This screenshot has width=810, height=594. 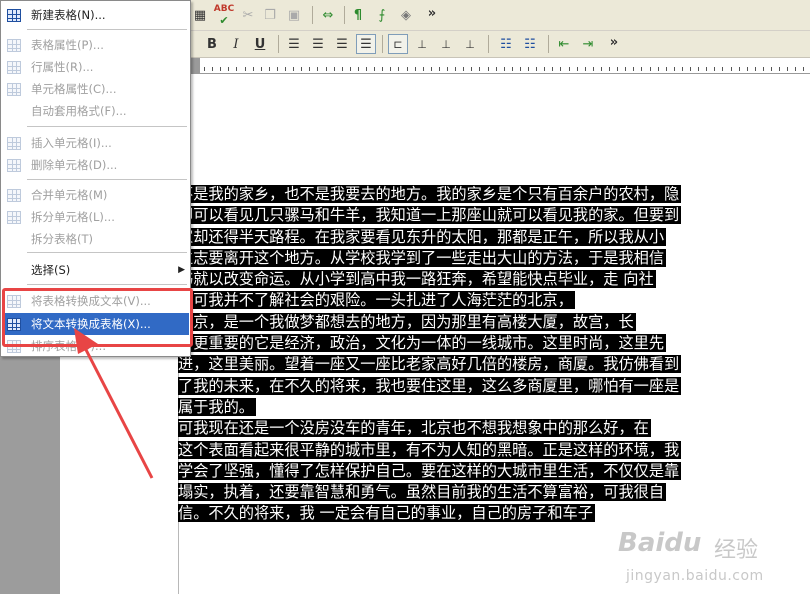 What do you see at coordinates (366, 44) in the screenshot?
I see `justify-icon: ☰` at bounding box center [366, 44].